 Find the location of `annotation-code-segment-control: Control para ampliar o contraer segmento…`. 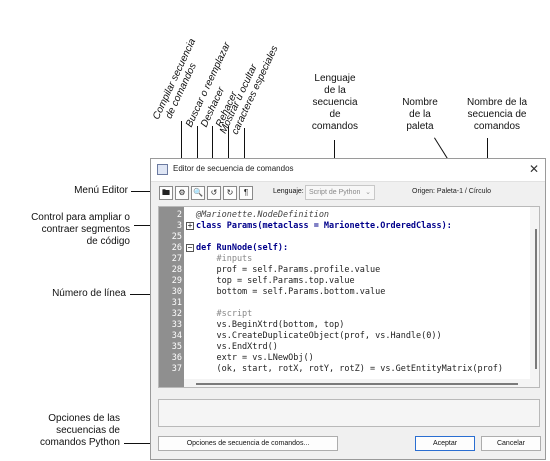

annotation-code-segment-control: Control para ampliar o contraer segmento… is located at coordinates (80, 229).